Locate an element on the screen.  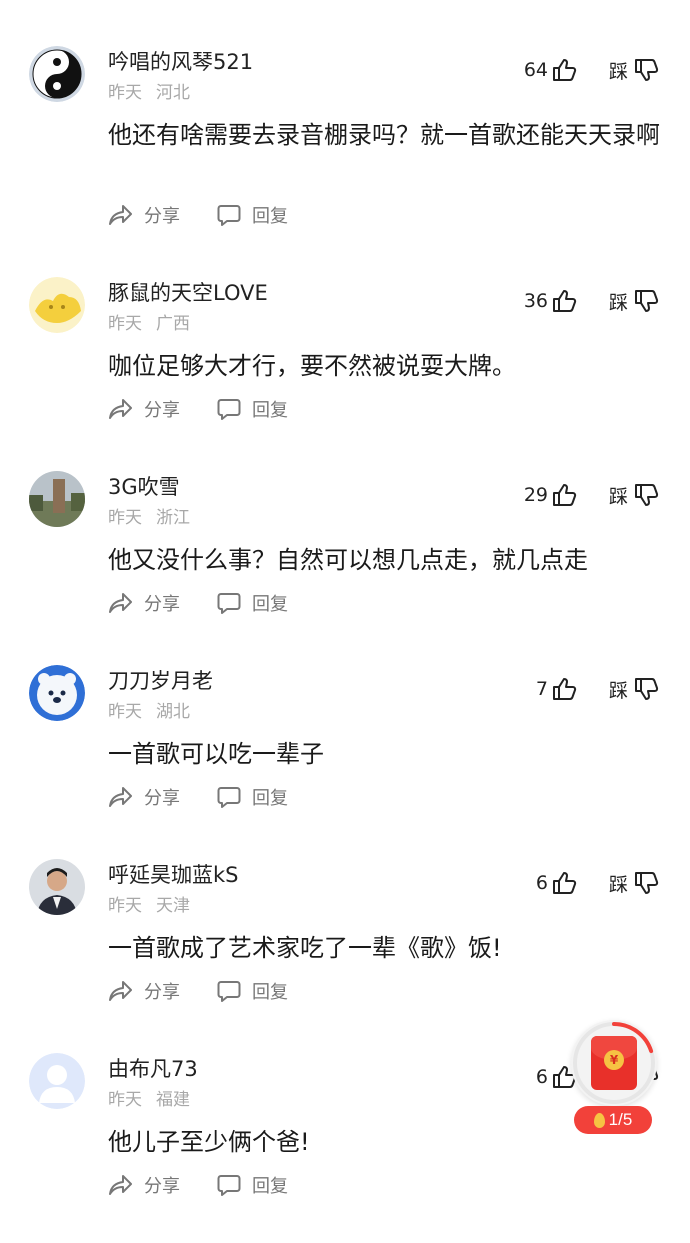
comment-meta: 昨天 浙江 is located at coordinates (149, 515).